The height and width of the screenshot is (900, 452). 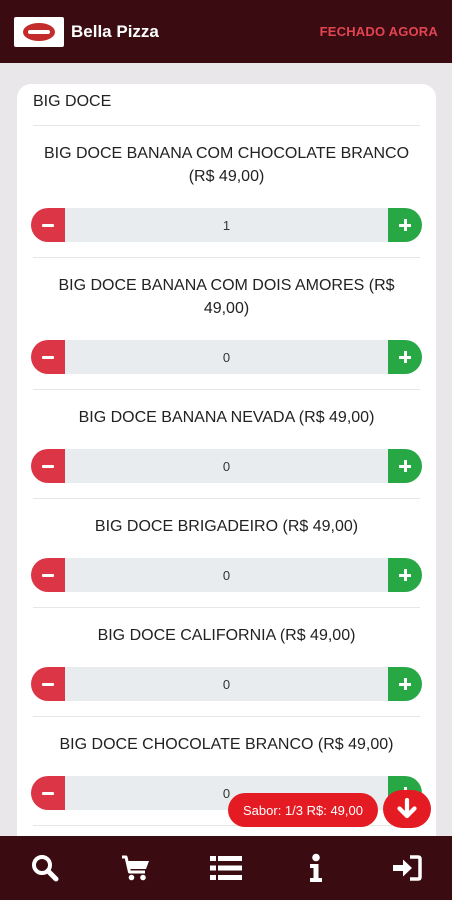 I want to click on list-item: BIG DOCE BRIGADEIRO (R$ 49,00), so click(x=226, y=553).